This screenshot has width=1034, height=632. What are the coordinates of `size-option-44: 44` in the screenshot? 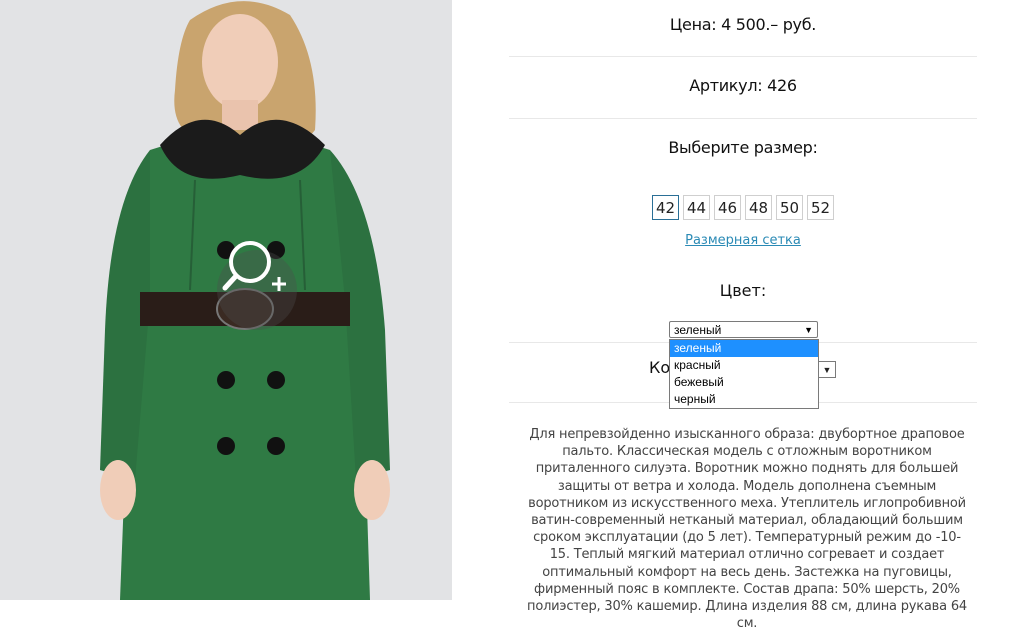 It's located at (696, 207).